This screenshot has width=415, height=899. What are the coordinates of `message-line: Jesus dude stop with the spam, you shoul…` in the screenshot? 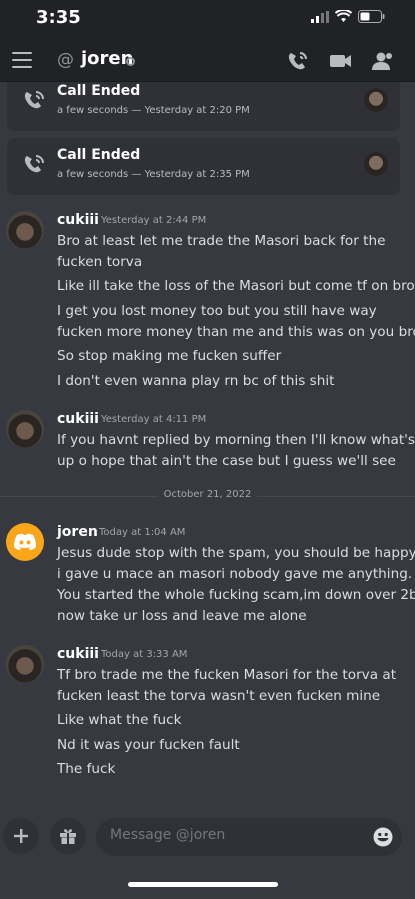 It's located at (236, 553).